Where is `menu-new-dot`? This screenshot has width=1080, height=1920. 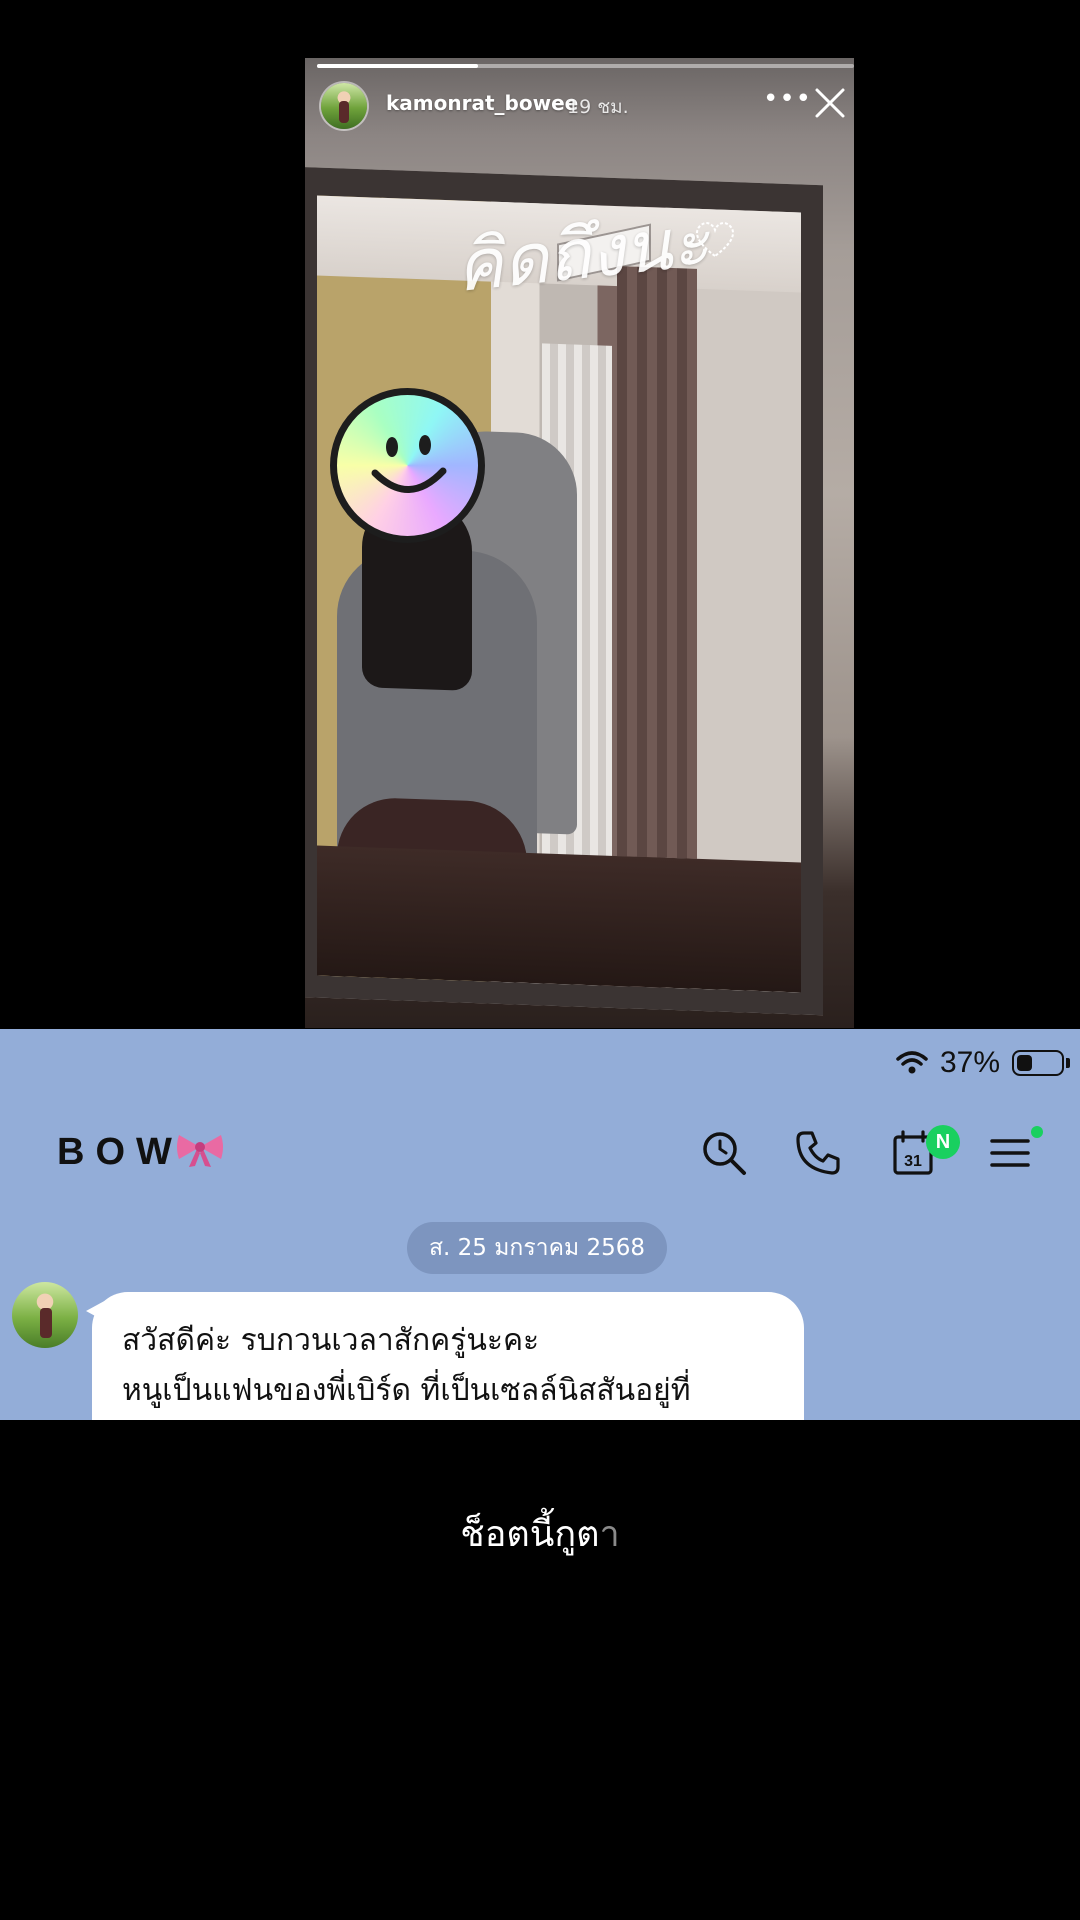 menu-new-dot is located at coordinates (1037, 1132).